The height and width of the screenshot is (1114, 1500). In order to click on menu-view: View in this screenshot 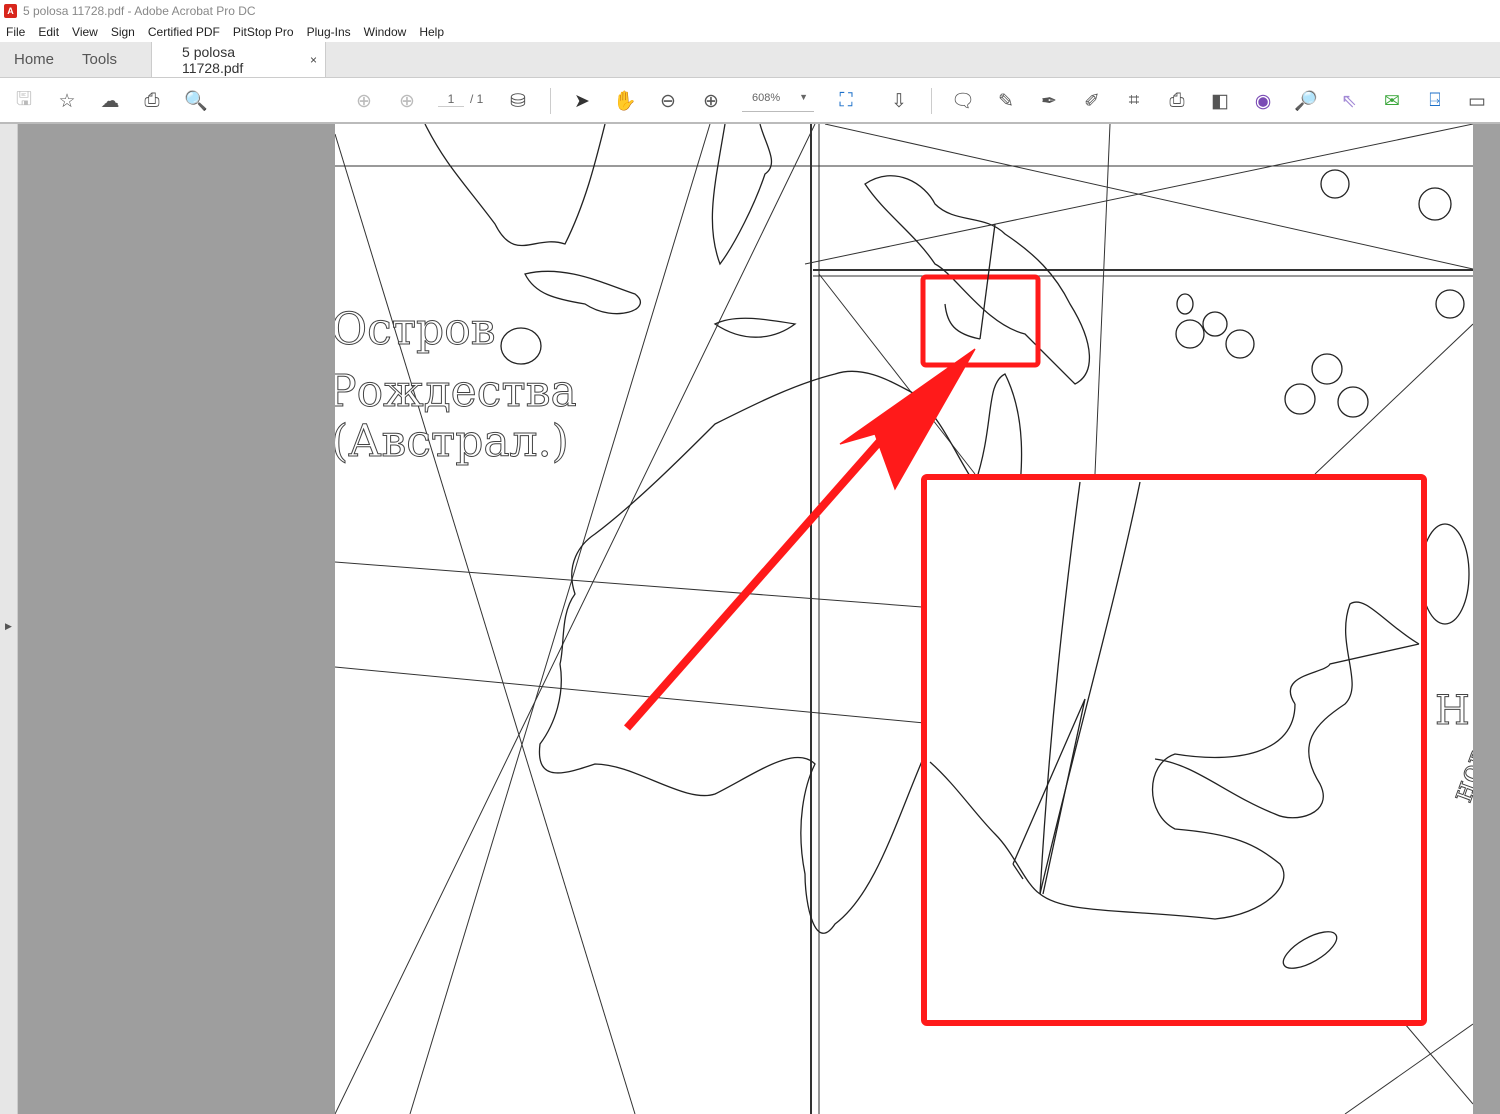, I will do `click(85, 32)`.